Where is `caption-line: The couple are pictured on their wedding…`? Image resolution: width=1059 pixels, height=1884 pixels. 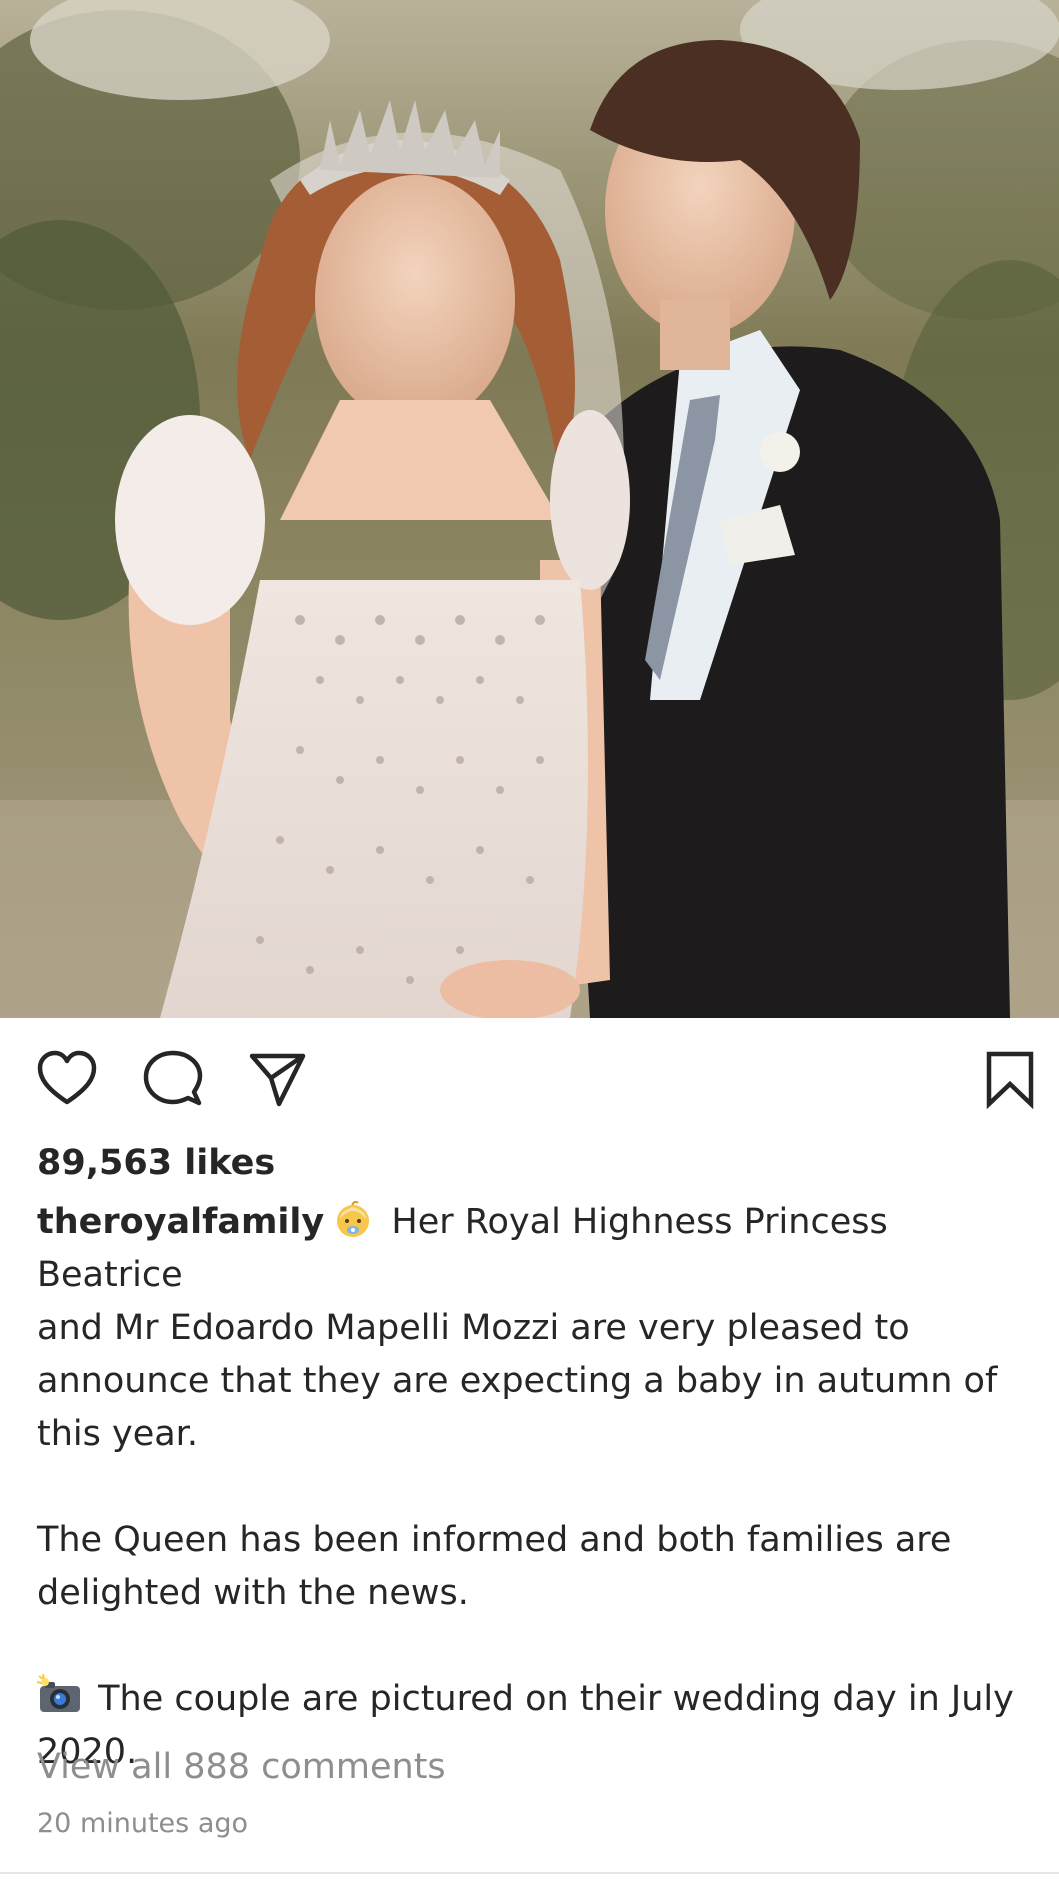
caption-line: The couple are pictured on their wedding… is located at coordinates (536, 1699).